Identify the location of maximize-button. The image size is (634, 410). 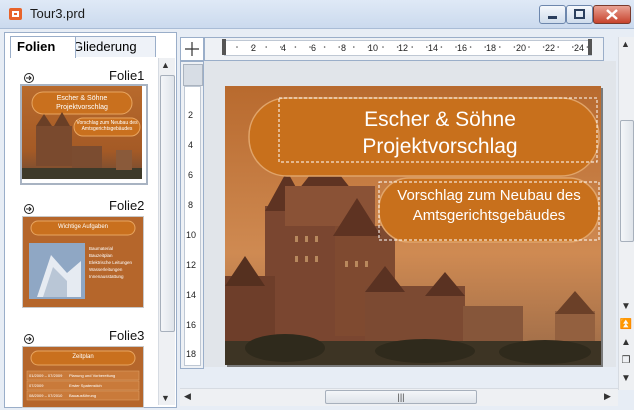
(579, 14).